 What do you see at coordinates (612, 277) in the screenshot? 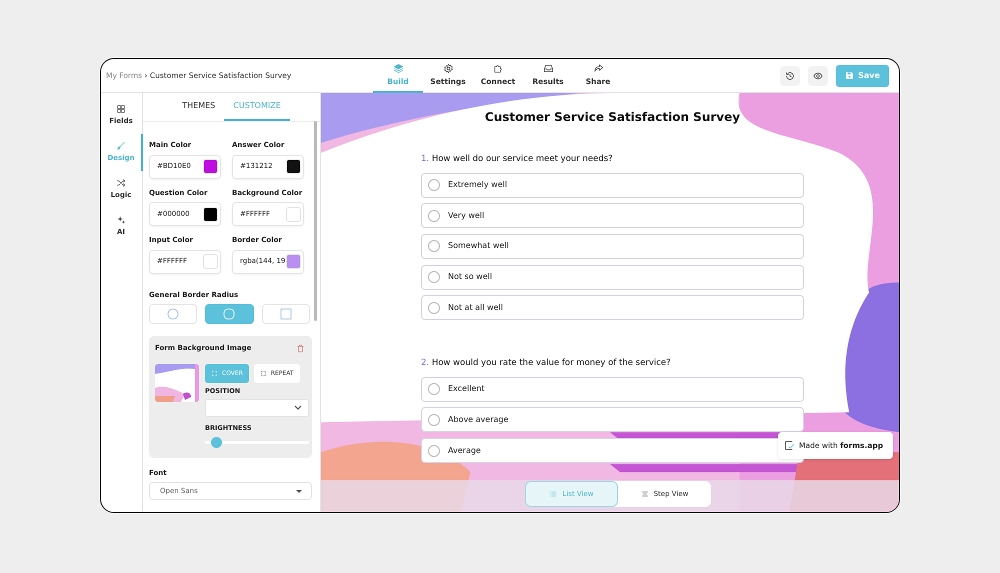
I see `answer-option: Not so well` at bounding box center [612, 277].